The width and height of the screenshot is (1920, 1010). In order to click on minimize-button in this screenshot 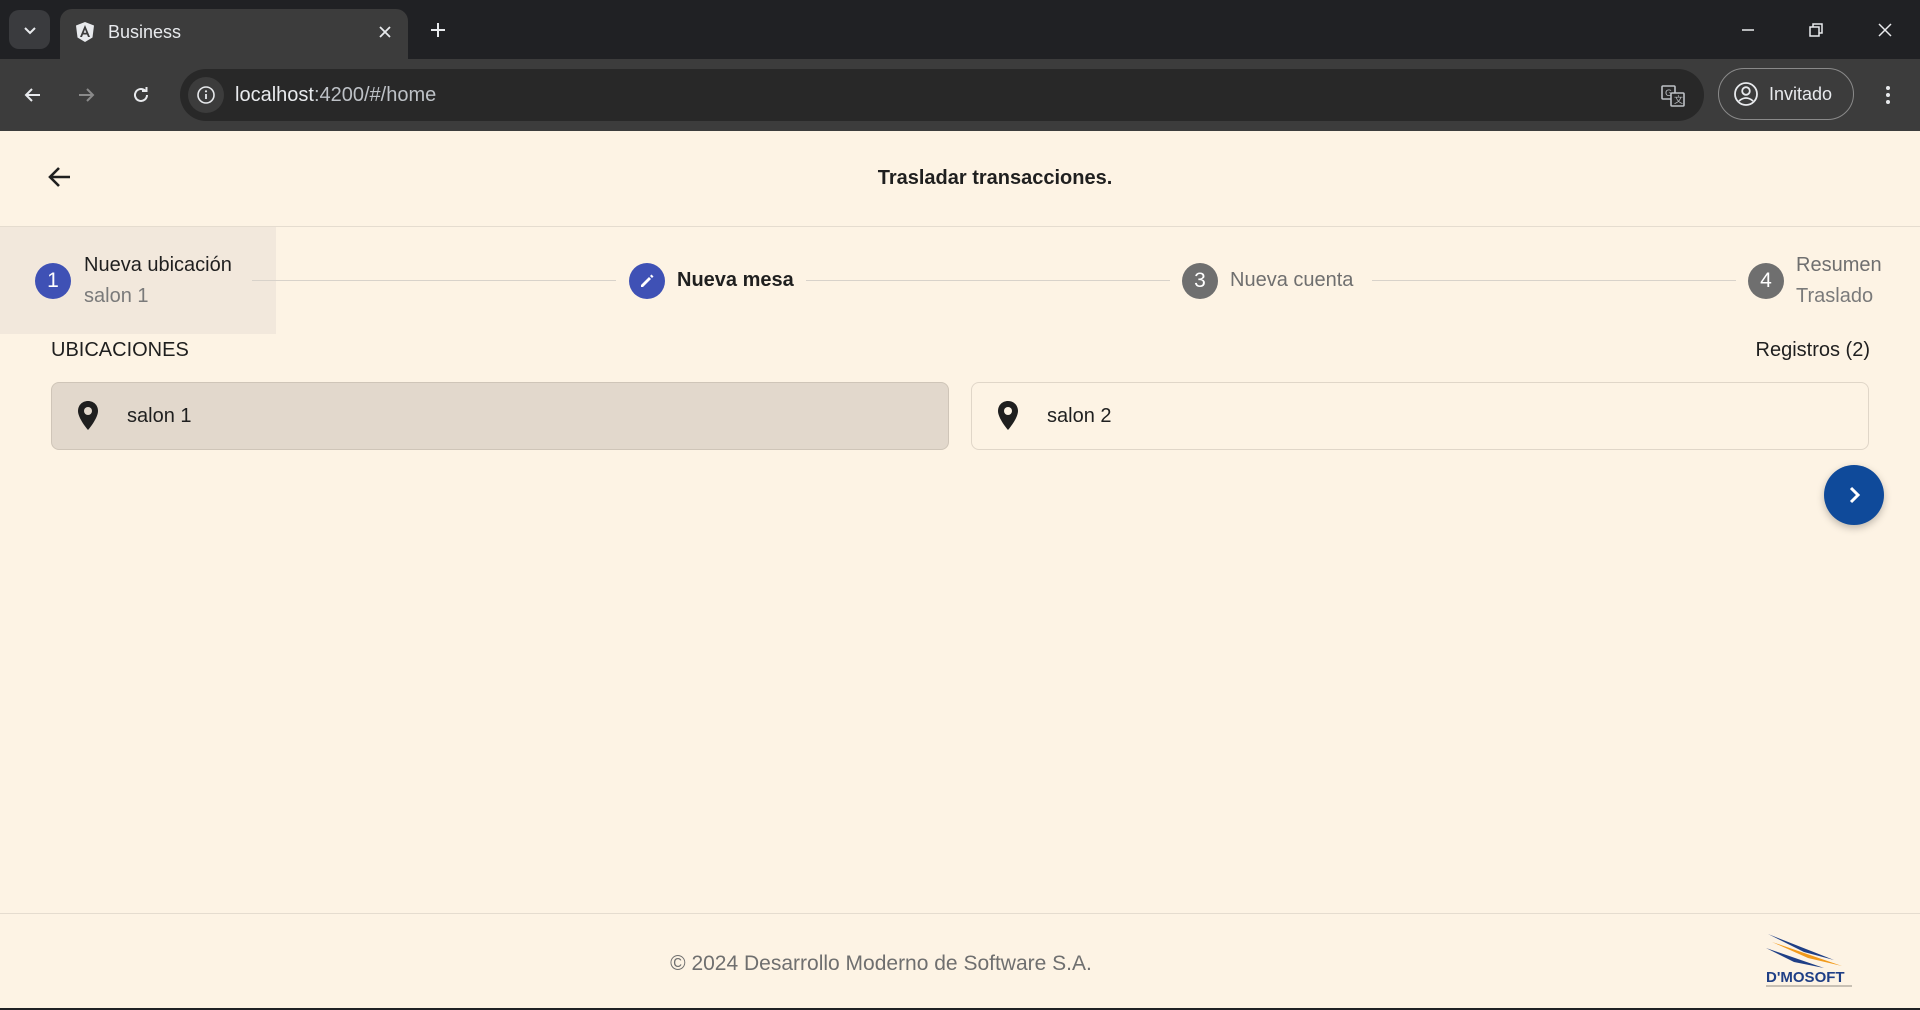, I will do `click(1748, 30)`.